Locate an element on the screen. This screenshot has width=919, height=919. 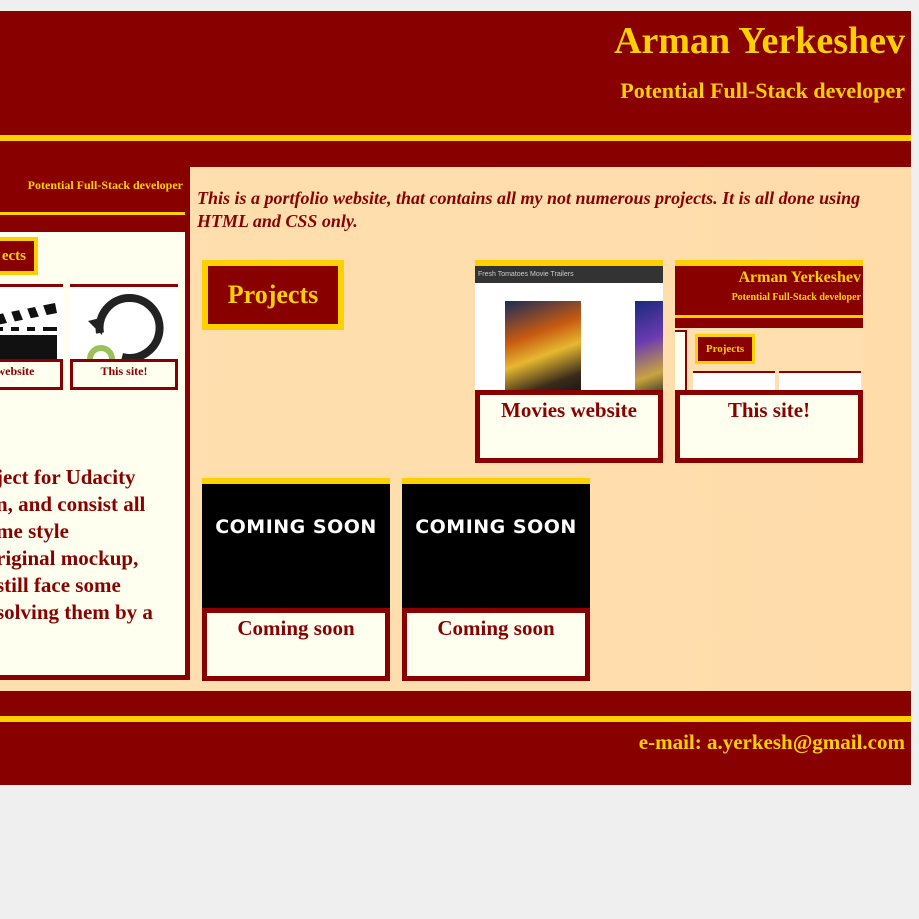
top-strip is located at coordinates (459, 5).